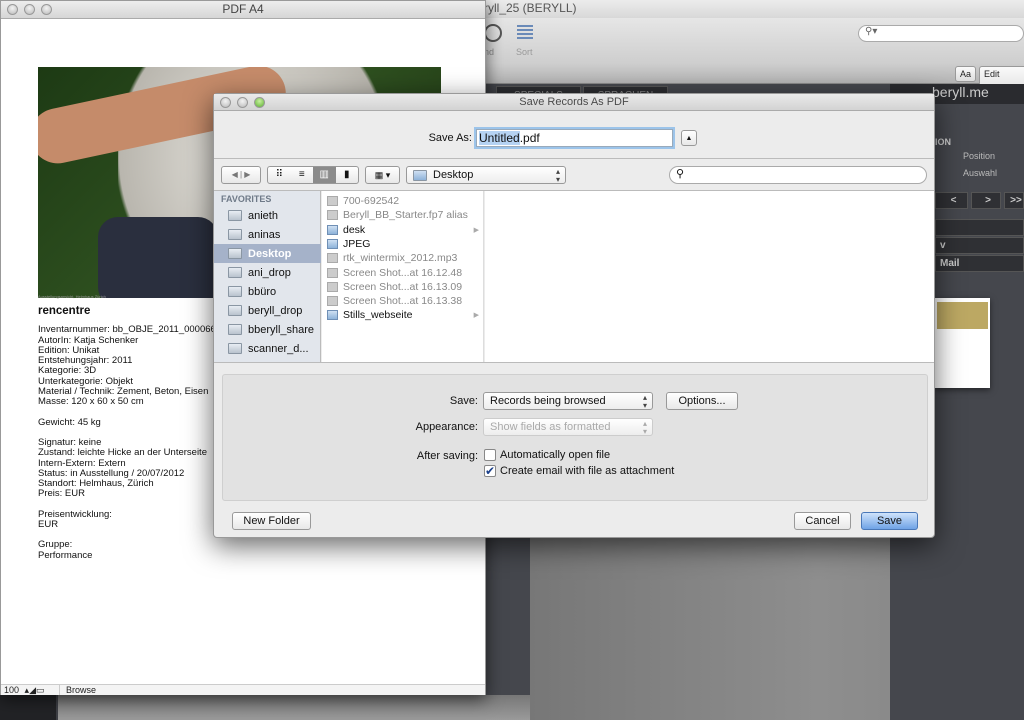 Image resolution: width=1024 pixels, height=720 pixels. What do you see at coordinates (235, 174) in the screenshot?
I see `back-icon: ◀` at bounding box center [235, 174].